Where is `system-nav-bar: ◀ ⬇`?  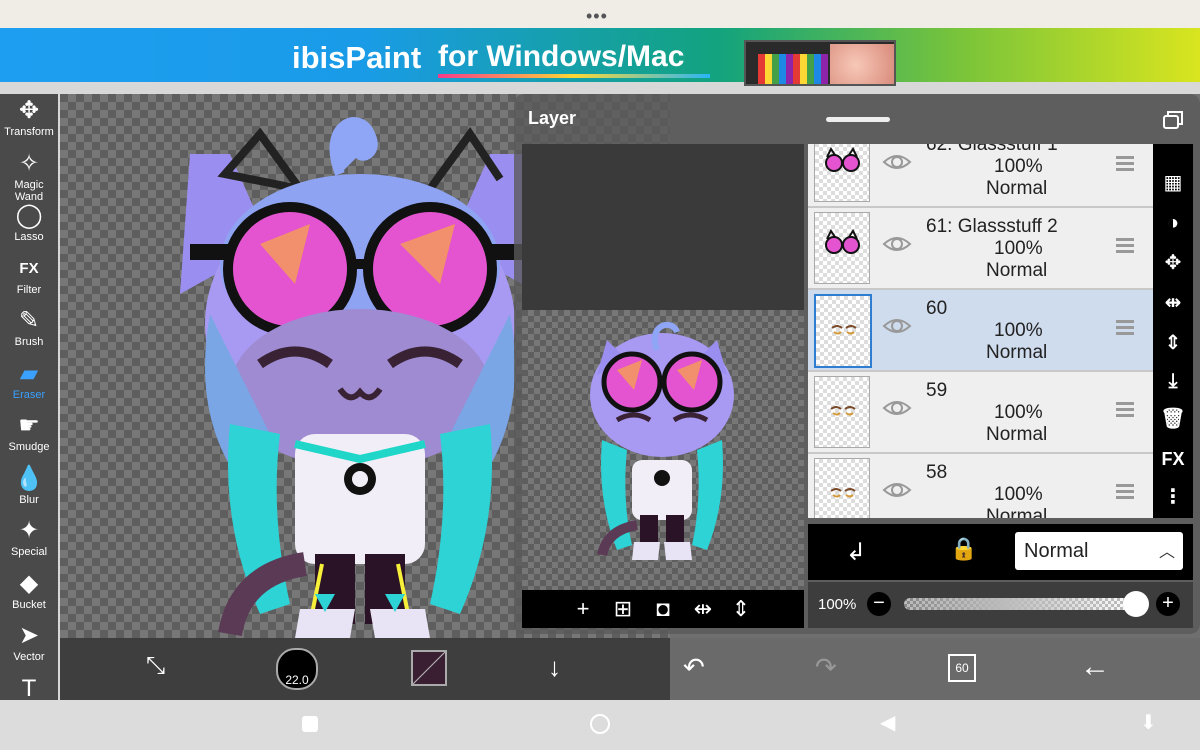
system-nav-bar: ◀ ⬇ is located at coordinates (600, 725).